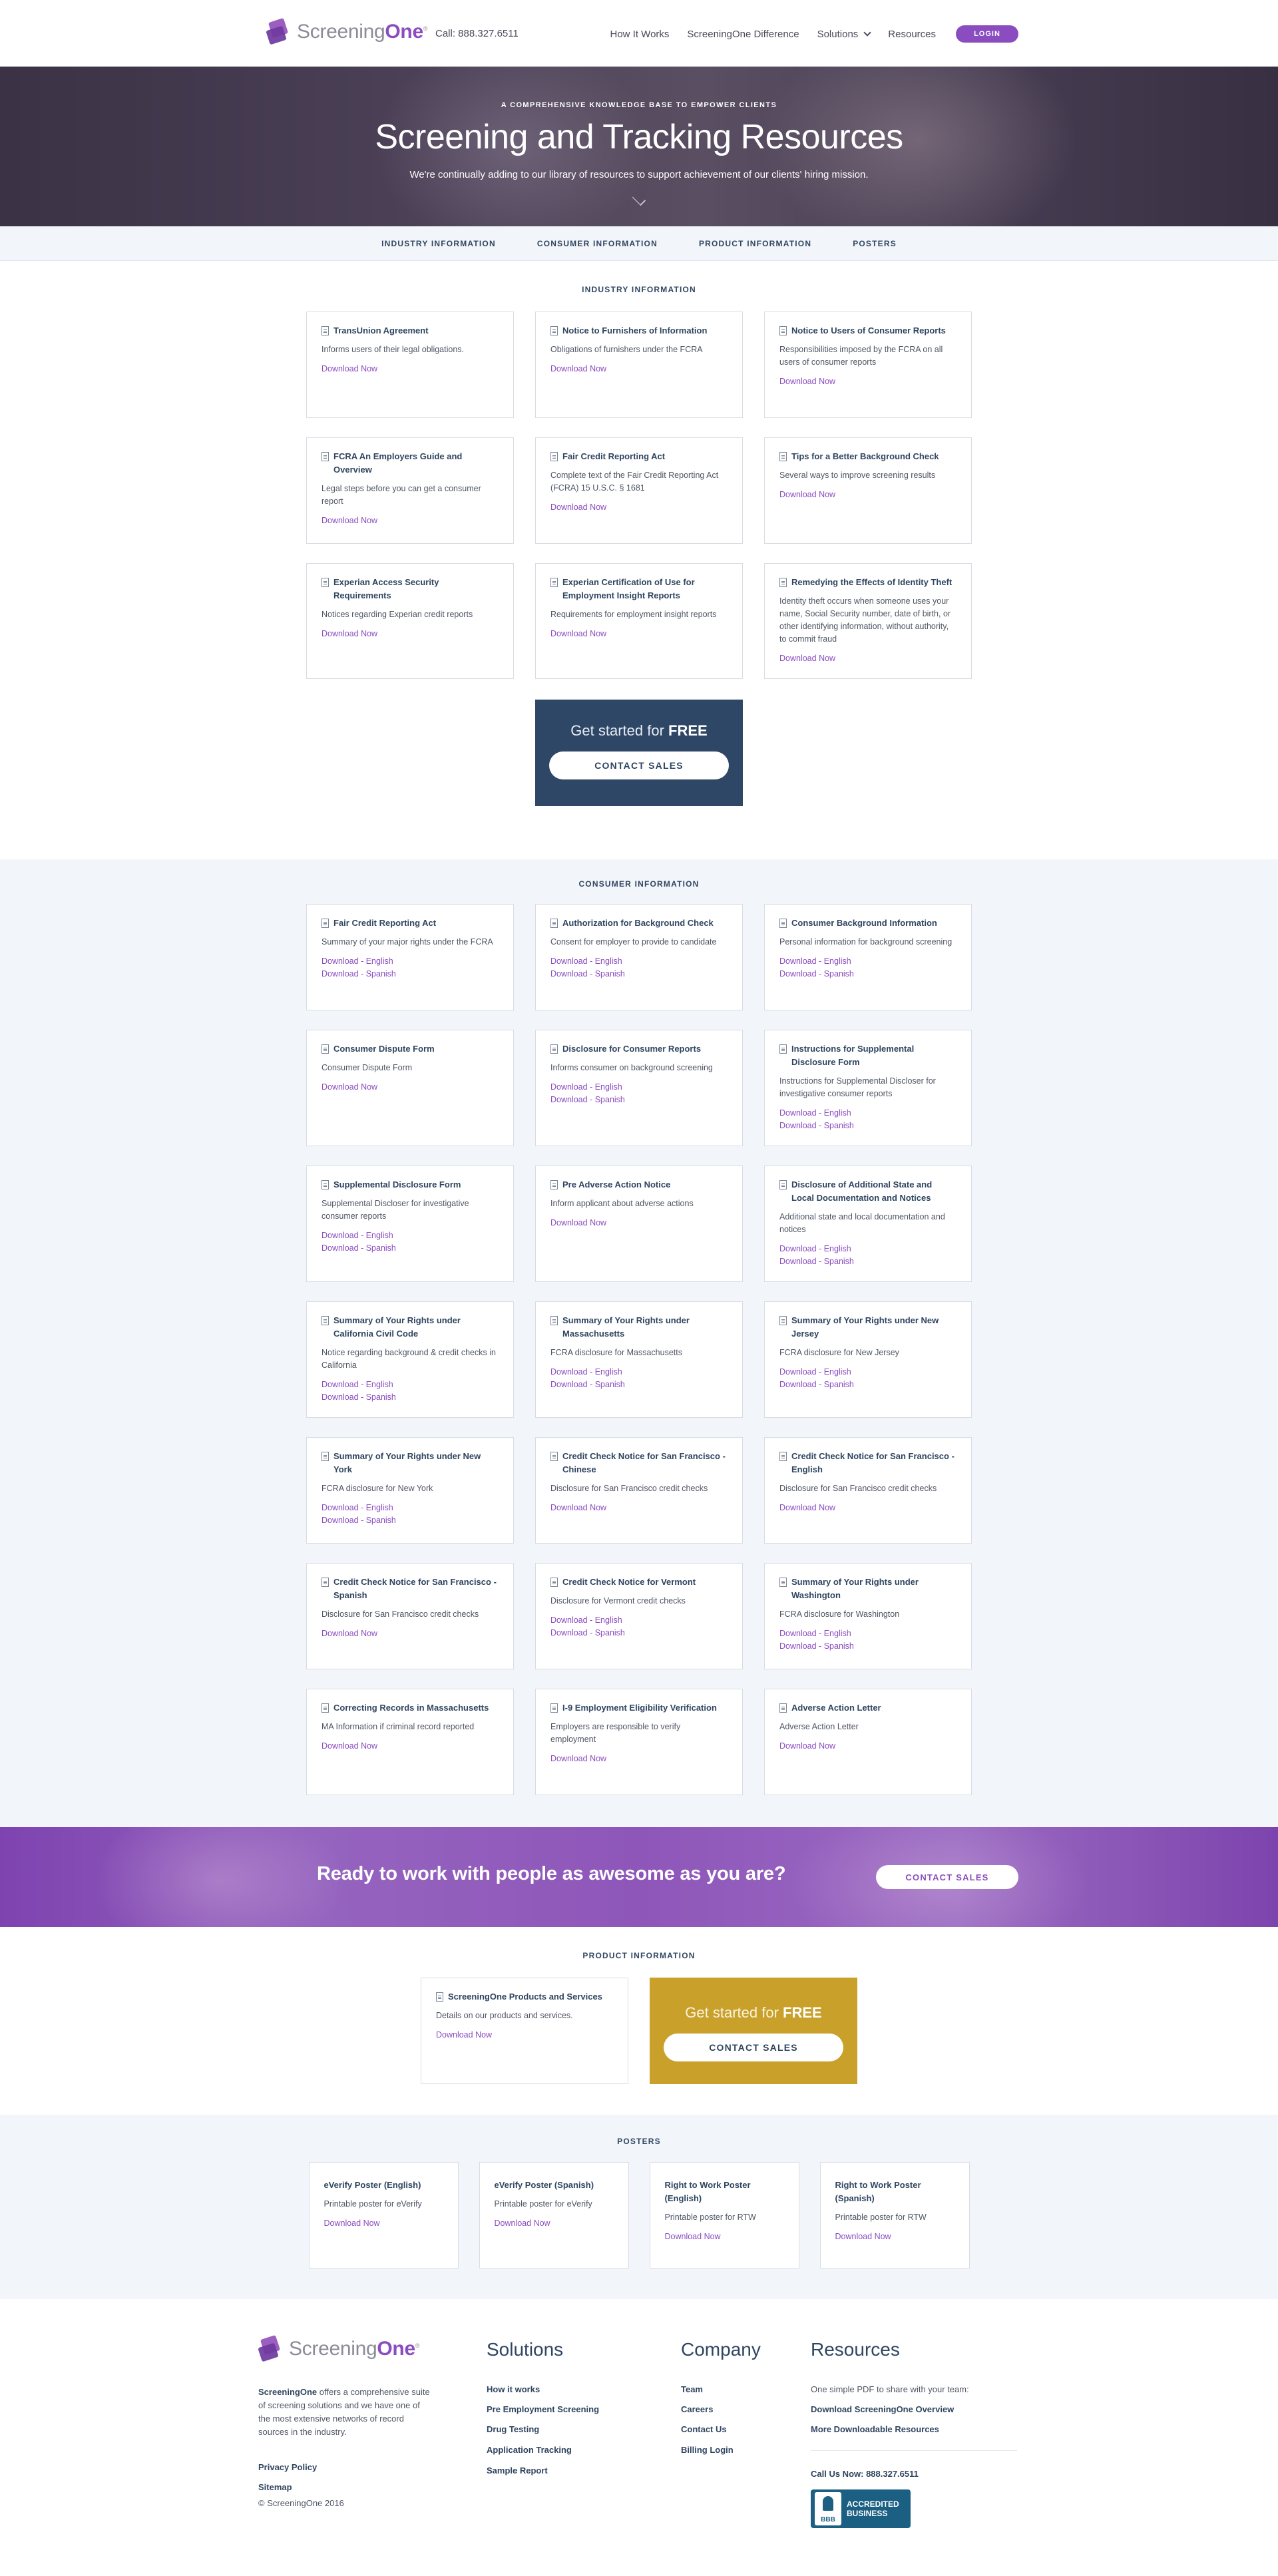 Image resolution: width=1278 pixels, height=2576 pixels. What do you see at coordinates (529, 2450) in the screenshot?
I see `footer-link-application-tracking: Application Tracking` at bounding box center [529, 2450].